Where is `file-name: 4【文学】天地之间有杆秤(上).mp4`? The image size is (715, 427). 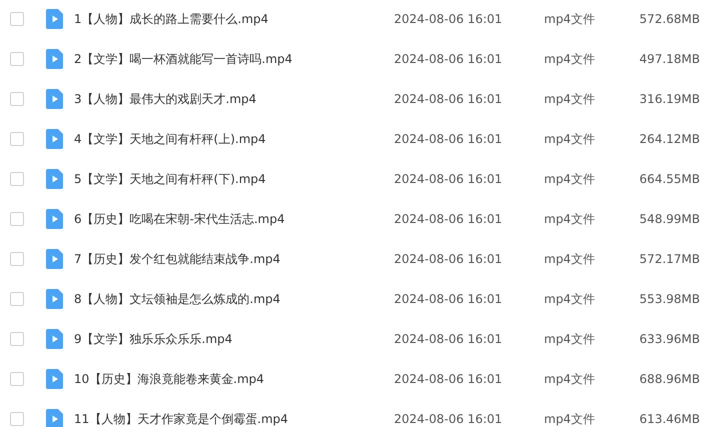 file-name: 4【文学】天地之间有杆秤(上).mp4 is located at coordinates (234, 139).